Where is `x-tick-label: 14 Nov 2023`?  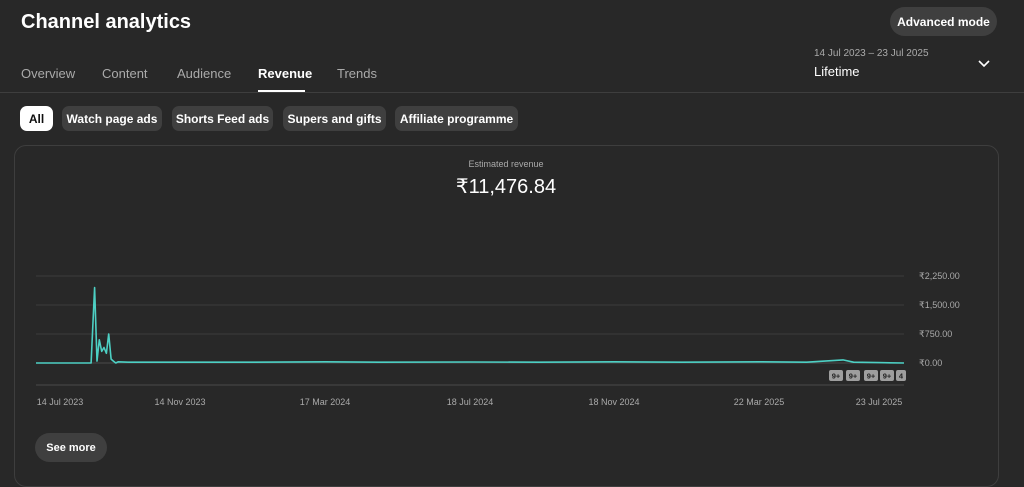
x-tick-label: 14 Nov 2023 is located at coordinates (179, 402).